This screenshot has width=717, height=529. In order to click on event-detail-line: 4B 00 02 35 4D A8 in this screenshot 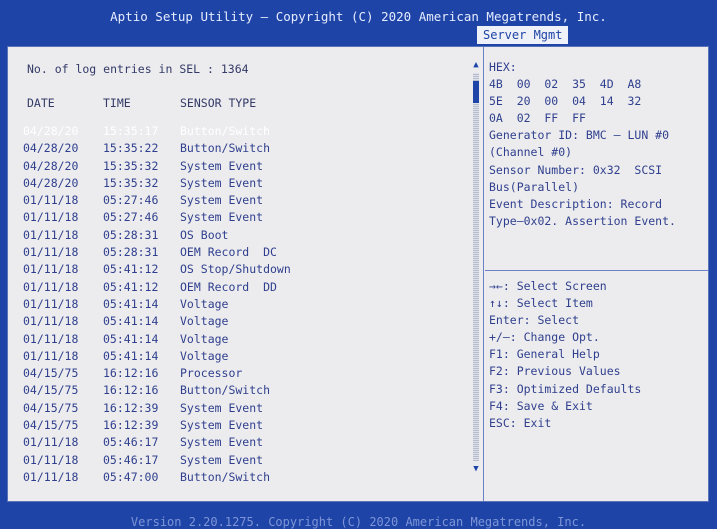, I will do `click(565, 84)`.